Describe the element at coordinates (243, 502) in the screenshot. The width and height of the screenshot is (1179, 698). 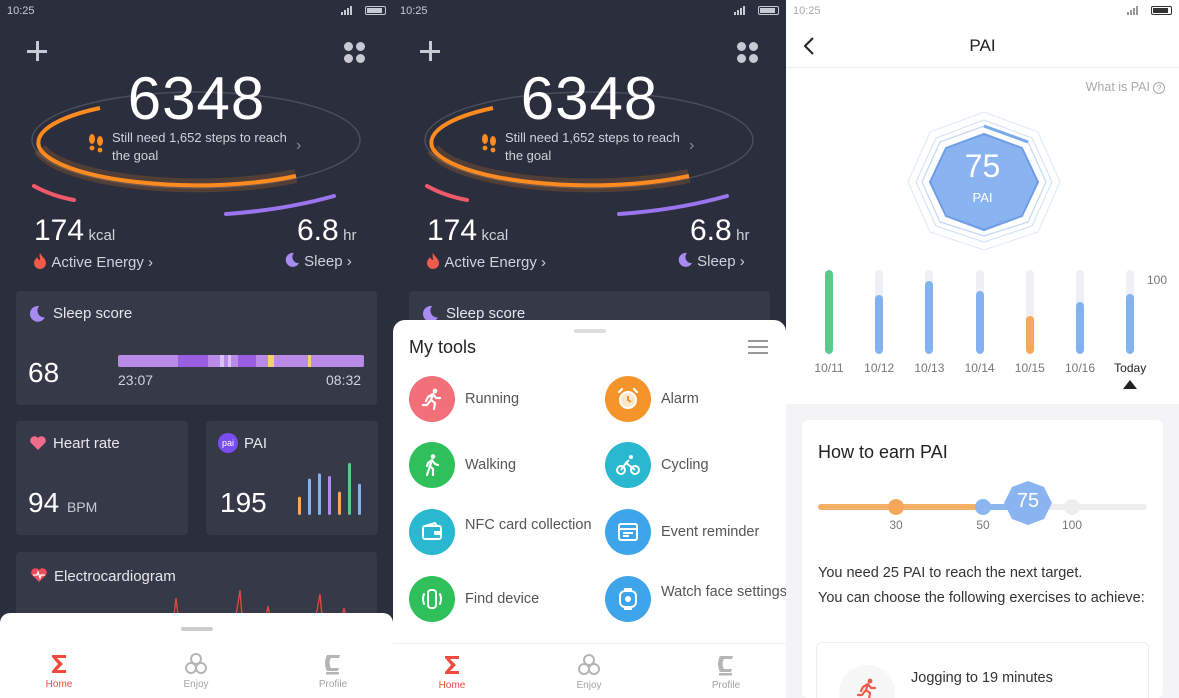
I see `pai-card-value: 195` at that location.